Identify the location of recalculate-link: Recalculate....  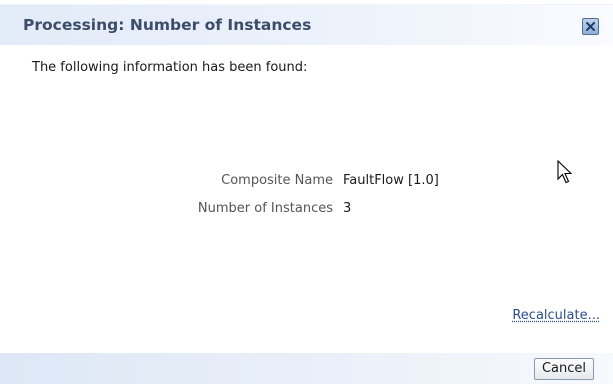
(556, 315).